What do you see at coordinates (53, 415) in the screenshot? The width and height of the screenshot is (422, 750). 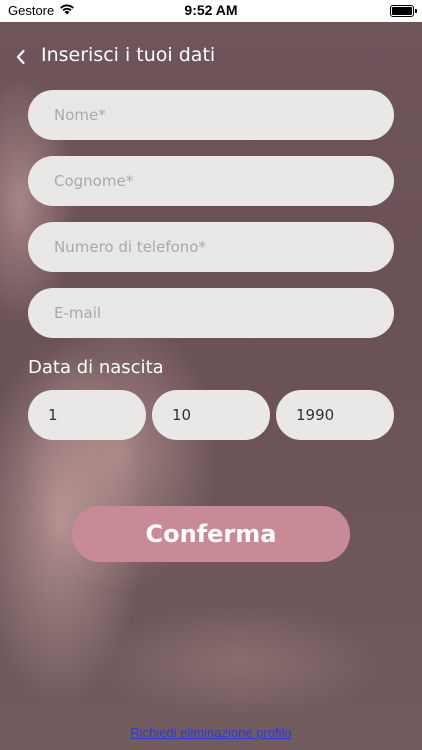 I see `dob-day-value: 1` at bounding box center [53, 415].